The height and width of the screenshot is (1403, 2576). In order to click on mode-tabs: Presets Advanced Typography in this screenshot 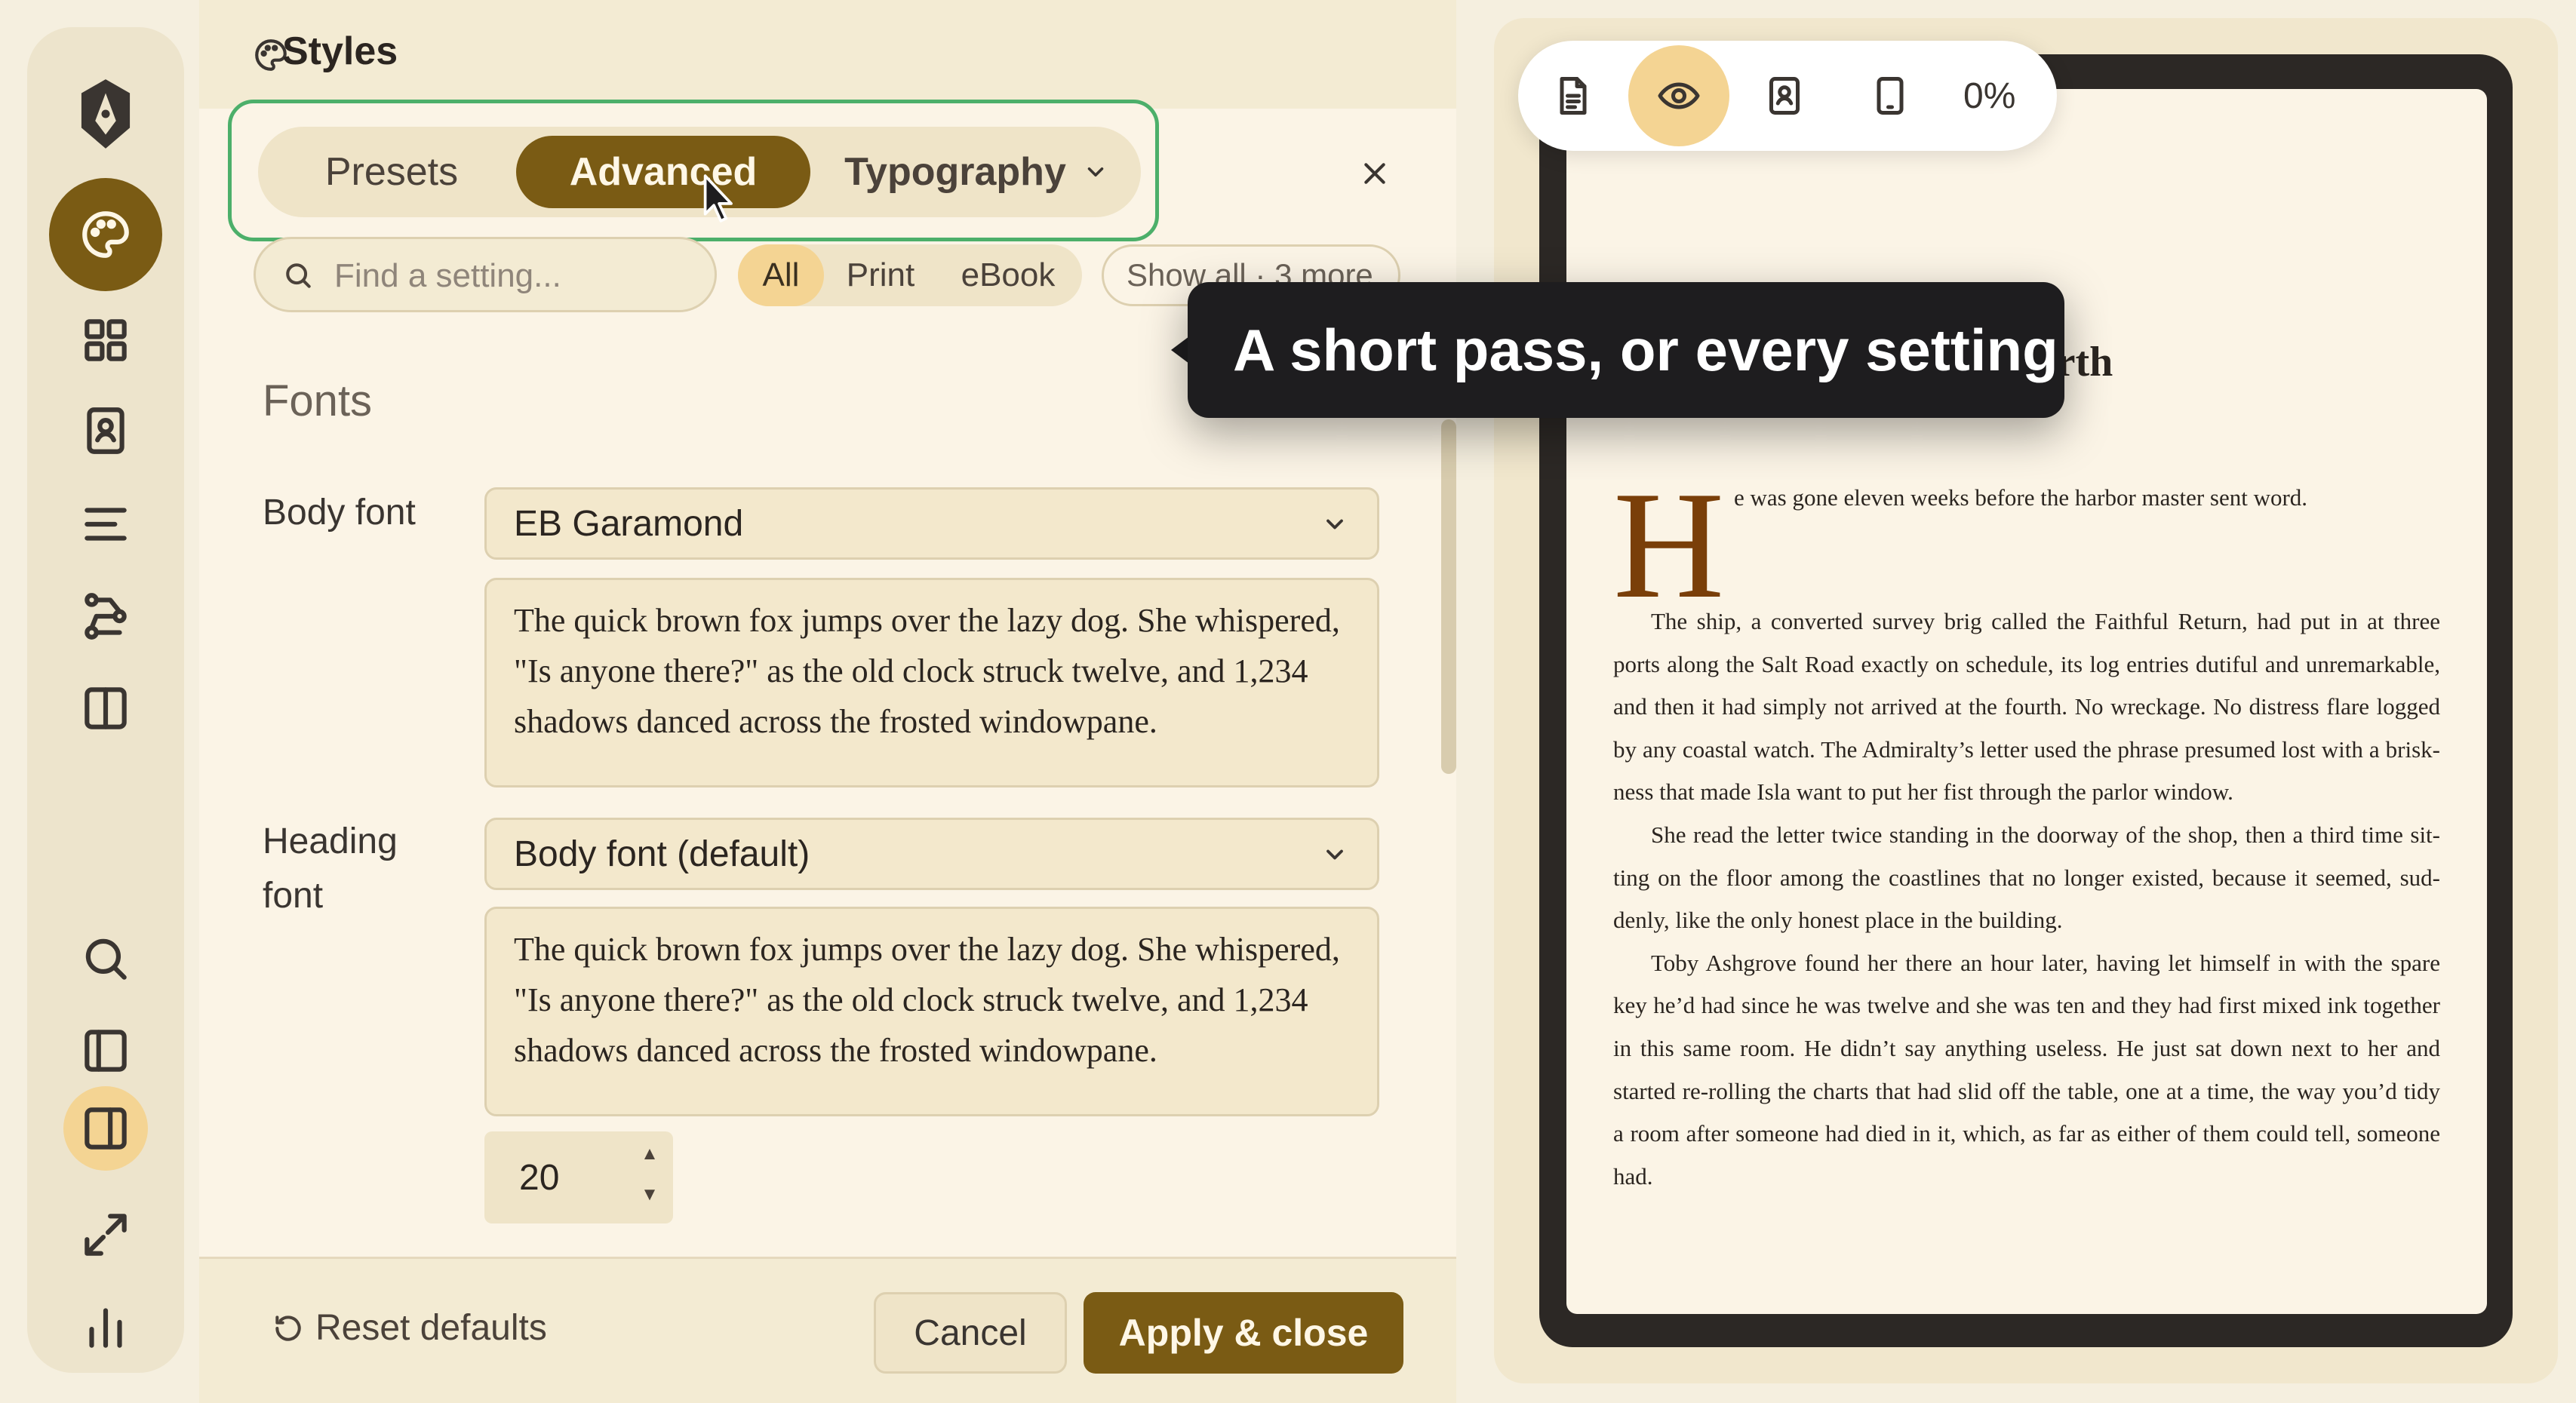, I will do `click(699, 172)`.